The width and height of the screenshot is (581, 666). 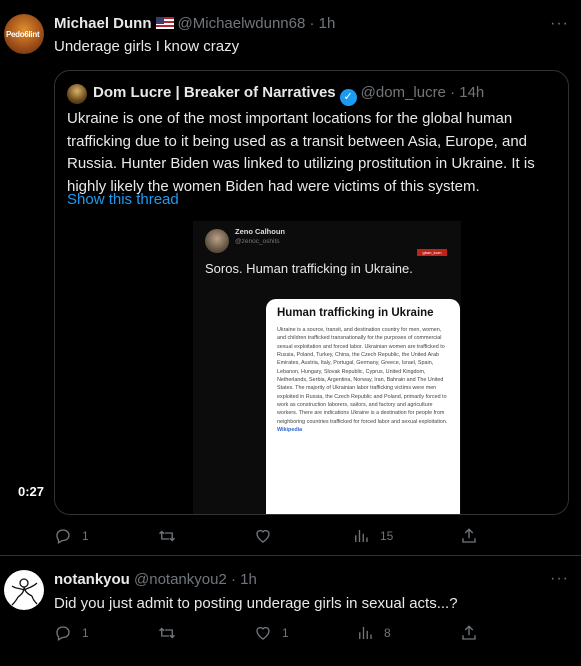 What do you see at coordinates (290, 430) in the screenshot?
I see `card-source: Wikipedia` at bounding box center [290, 430].